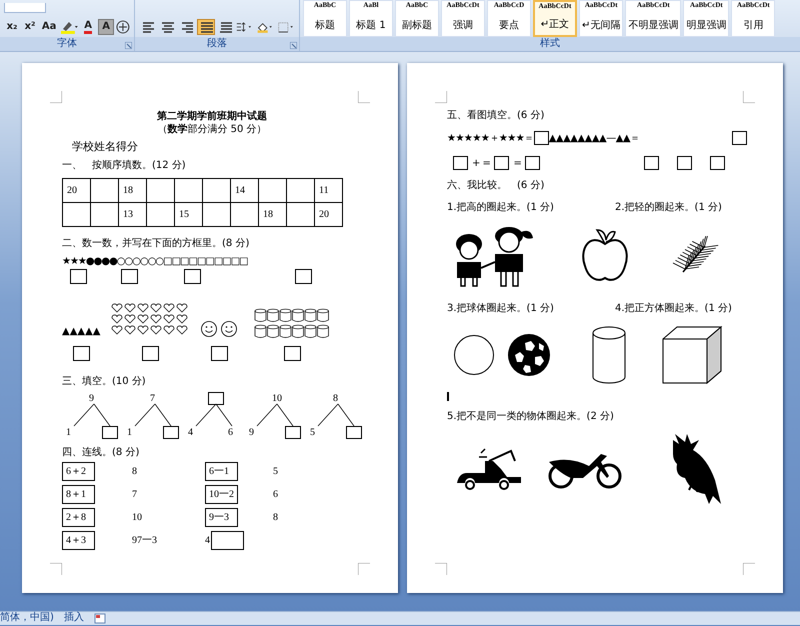  What do you see at coordinates (123, 27) in the screenshot?
I see `enclosed-character-icon` at bounding box center [123, 27].